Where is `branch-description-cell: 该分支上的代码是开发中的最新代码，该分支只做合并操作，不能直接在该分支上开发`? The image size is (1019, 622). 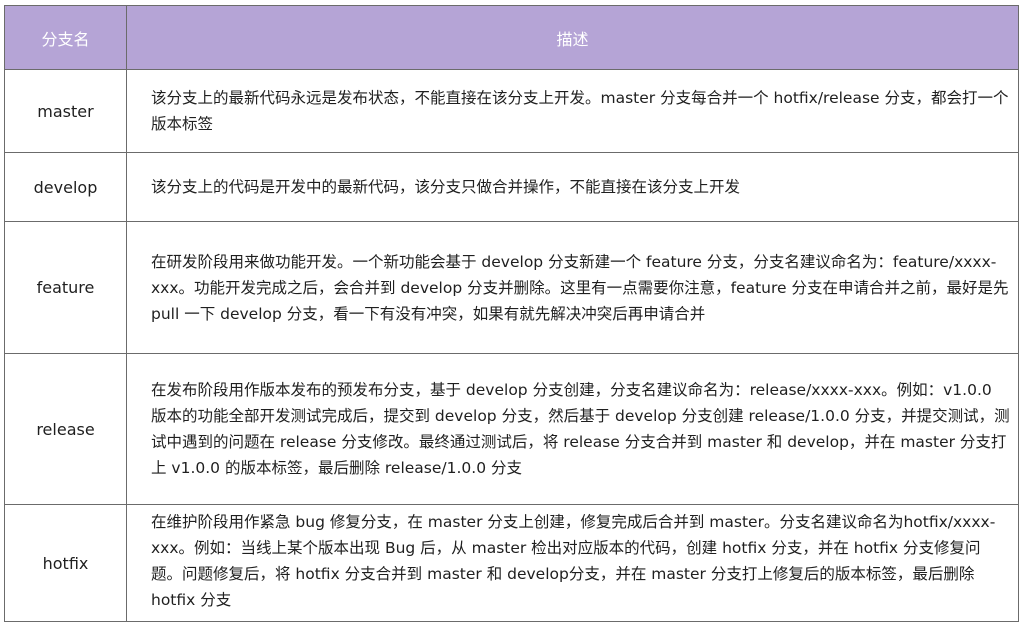
branch-description-cell: 该分支上的代码是开发中的最新代码，该分支只做合并操作，不能直接在该分支上开发 is located at coordinates (572, 187).